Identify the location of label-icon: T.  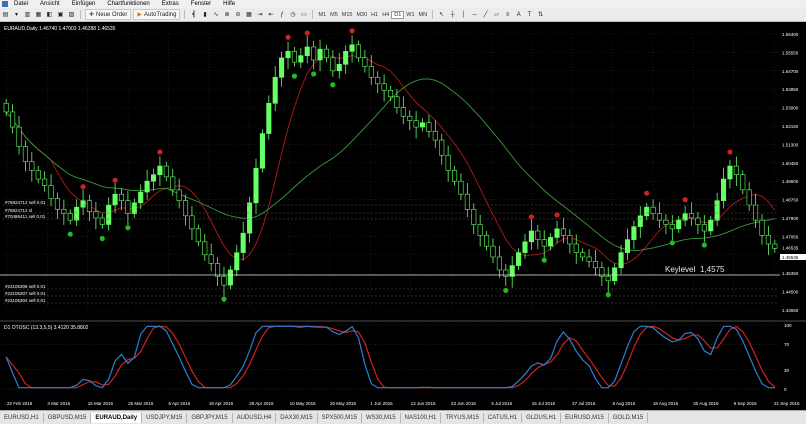
(529, 14).